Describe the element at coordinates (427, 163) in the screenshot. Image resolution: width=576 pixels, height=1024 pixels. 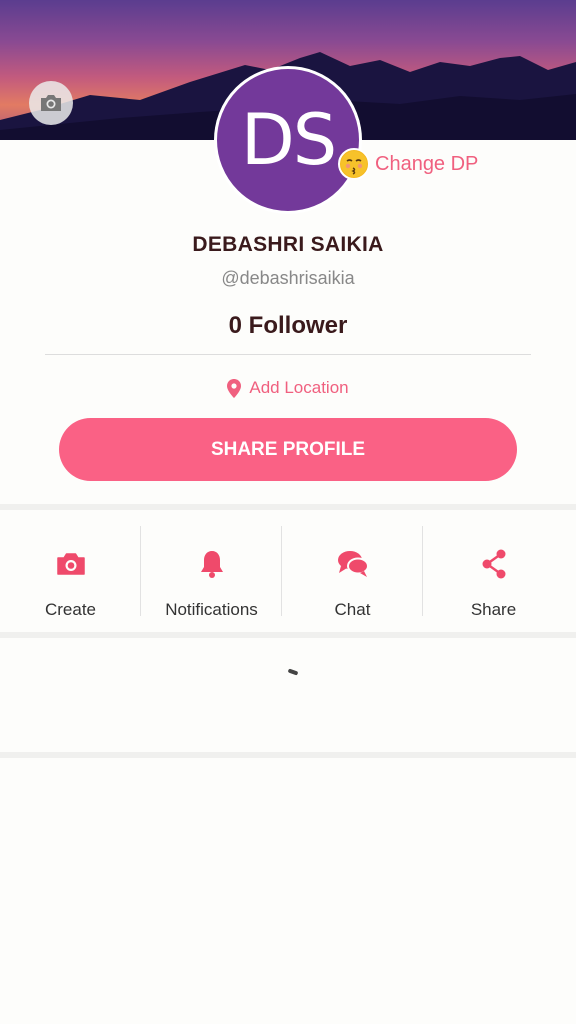
I see `change-dp-label: Change DP` at that location.